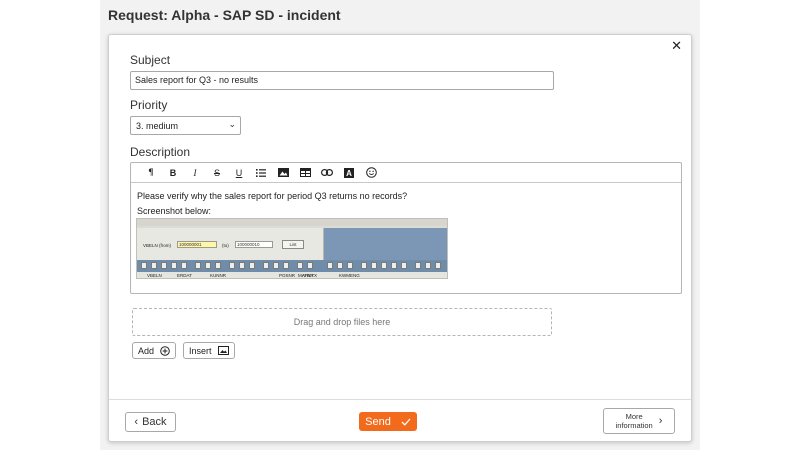  What do you see at coordinates (676, 46) in the screenshot?
I see `close-icon: ✕` at bounding box center [676, 46].